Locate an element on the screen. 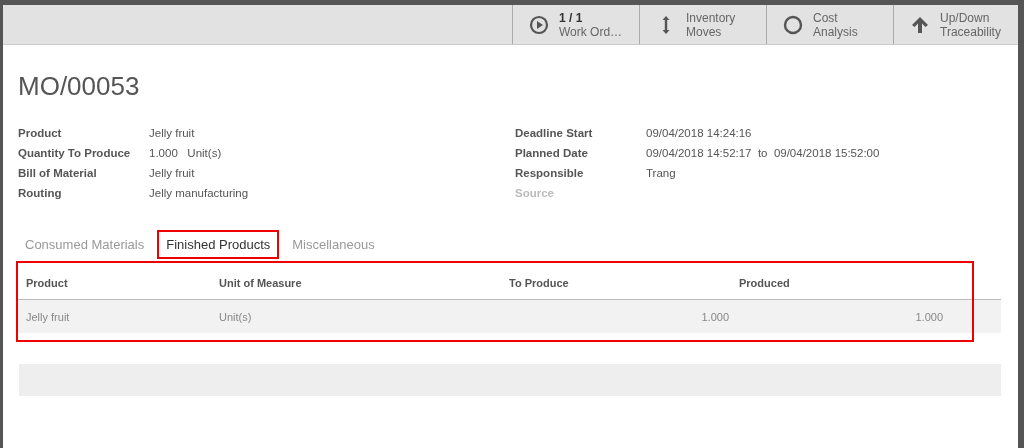 This screenshot has height=448, width=1024. circle-icon is located at coordinates (793, 24).